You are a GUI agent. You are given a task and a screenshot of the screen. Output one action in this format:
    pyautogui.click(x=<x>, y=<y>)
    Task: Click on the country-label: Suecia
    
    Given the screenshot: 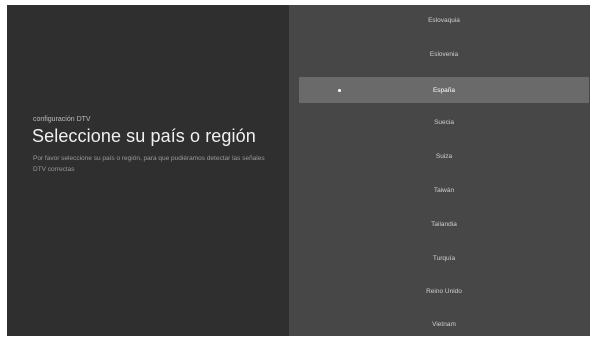 What is the action you would take?
    pyautogui.click(x=444, y=122)
    